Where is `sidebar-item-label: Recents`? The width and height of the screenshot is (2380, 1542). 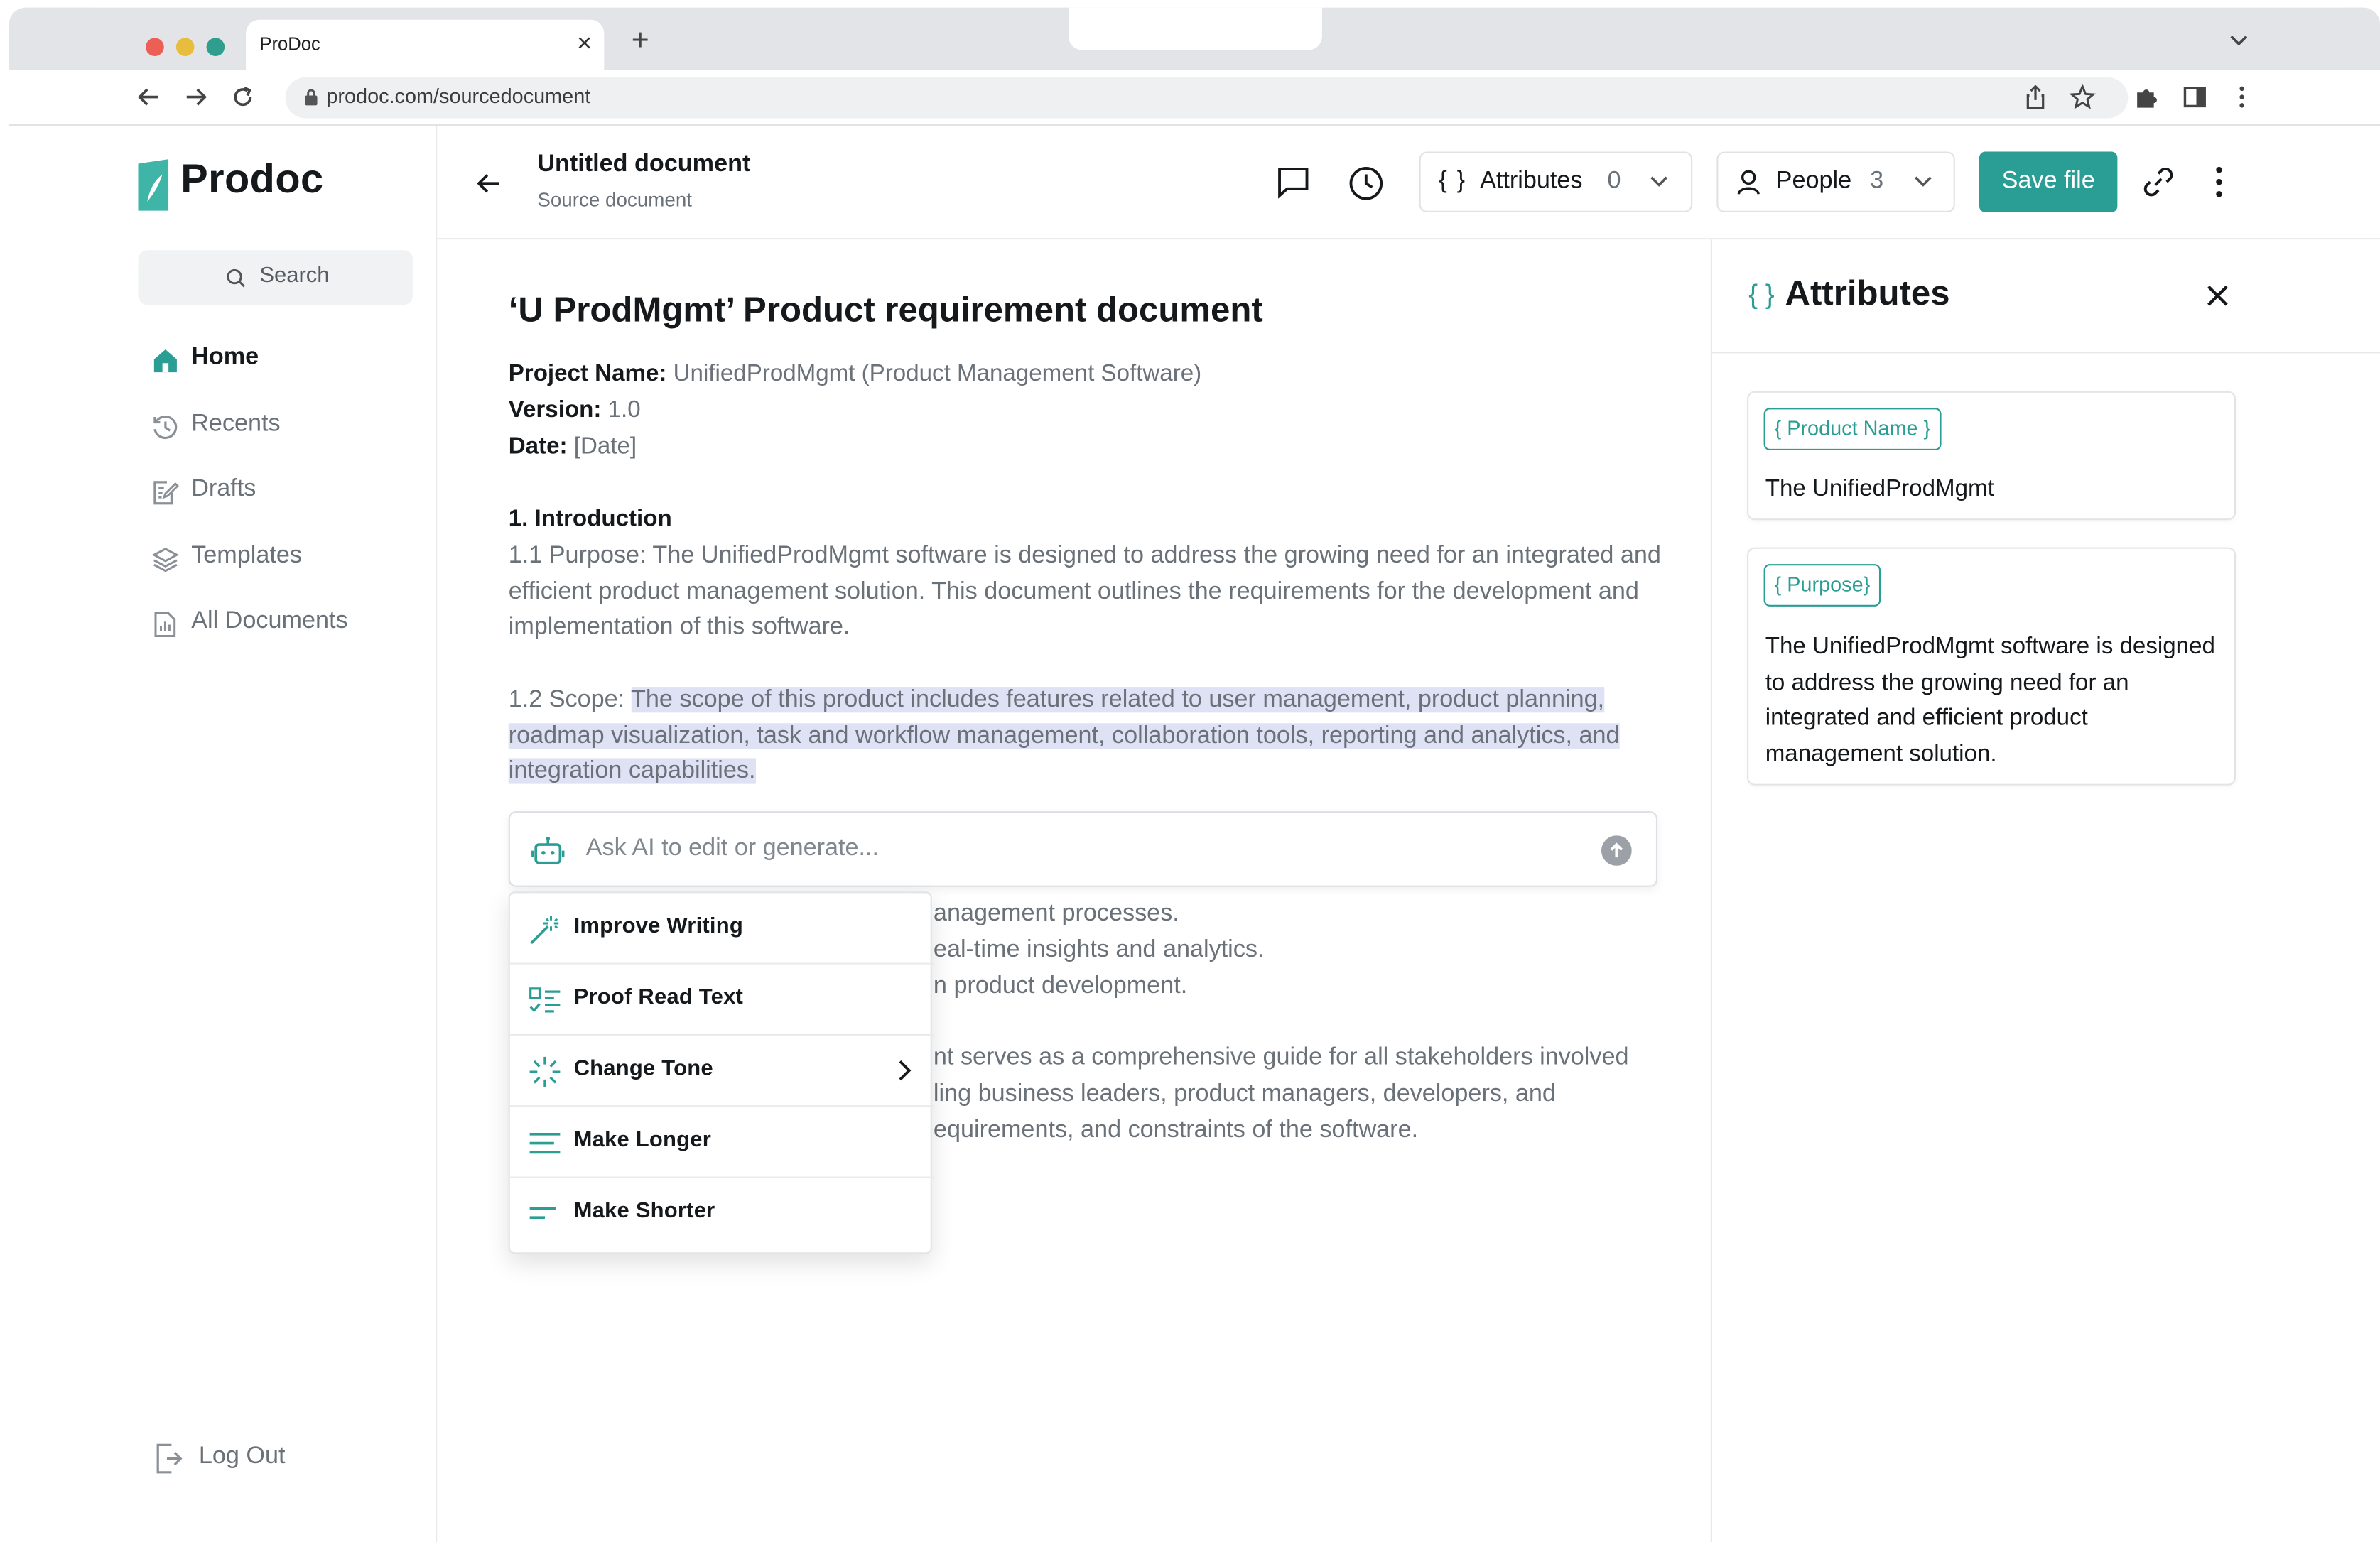 sidebar-item-label: Recents is located at coordinates (236, 424).